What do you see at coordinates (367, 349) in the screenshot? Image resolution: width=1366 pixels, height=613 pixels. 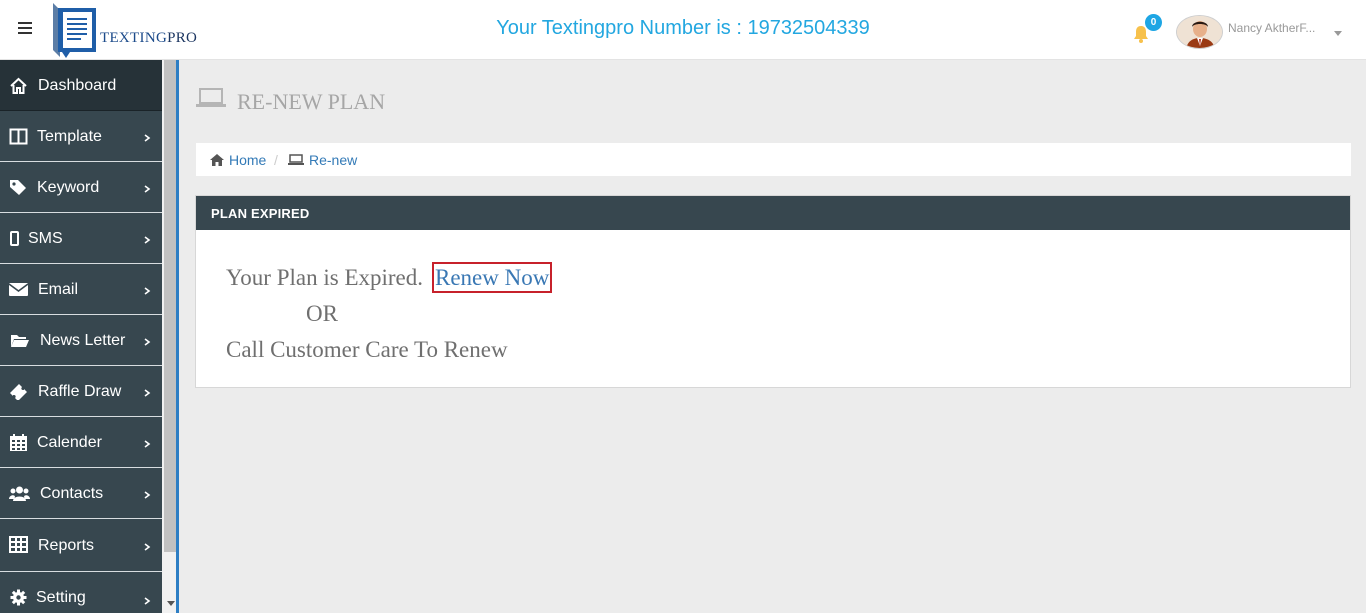 I see `call-customer-care-text: Call Customer Care To Renew` at bounding box center [367, 349].